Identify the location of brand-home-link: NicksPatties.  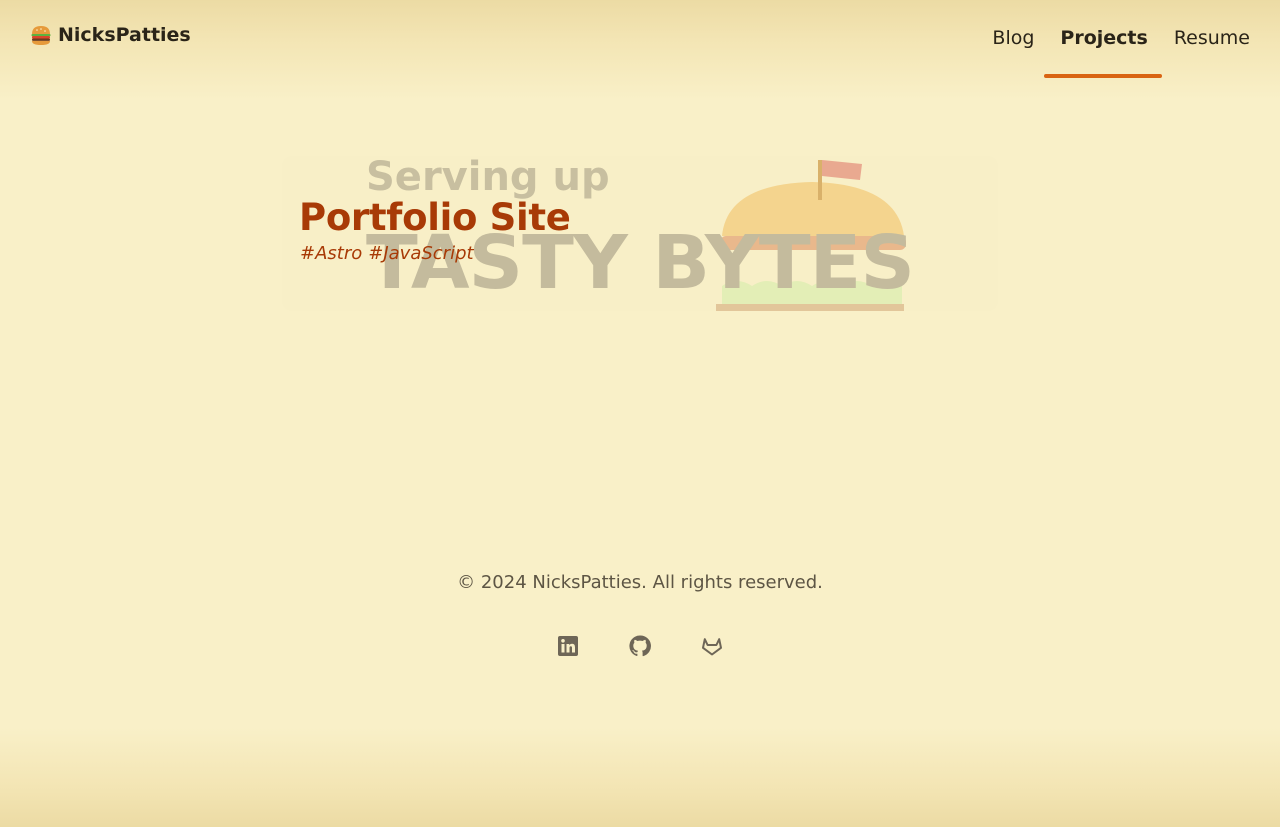
(110, 35).